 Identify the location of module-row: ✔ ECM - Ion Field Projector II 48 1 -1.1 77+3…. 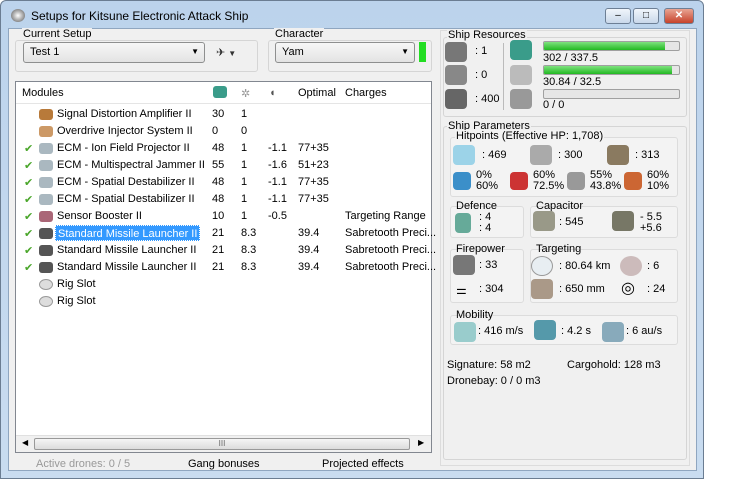
(223, 148).